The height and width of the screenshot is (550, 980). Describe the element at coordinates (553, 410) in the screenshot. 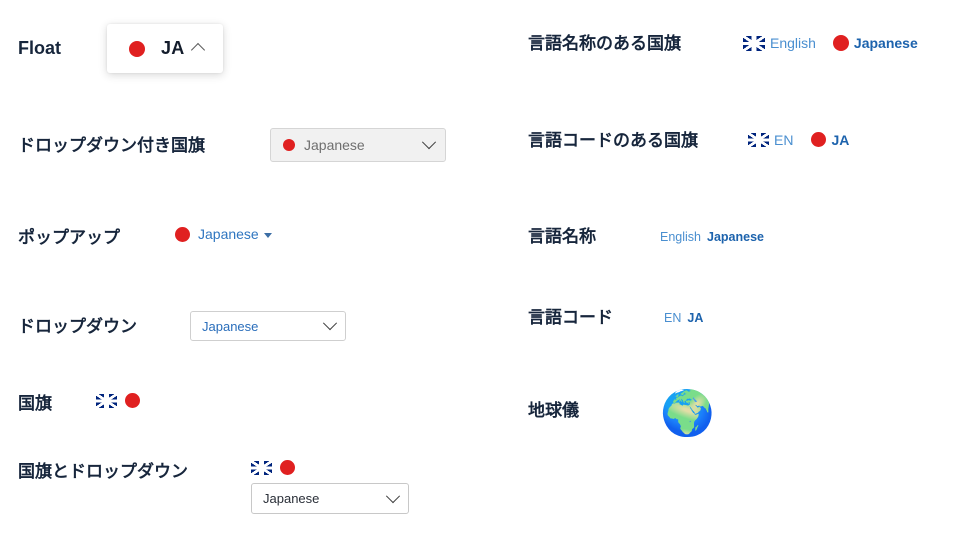

I see `row-label-globe: 地球儀` at that location.